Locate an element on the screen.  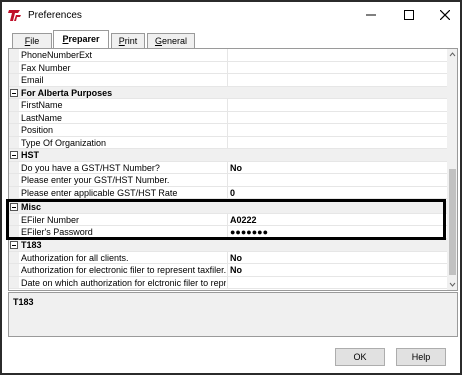
category-name: T183 is located at coordinates (31, 245).